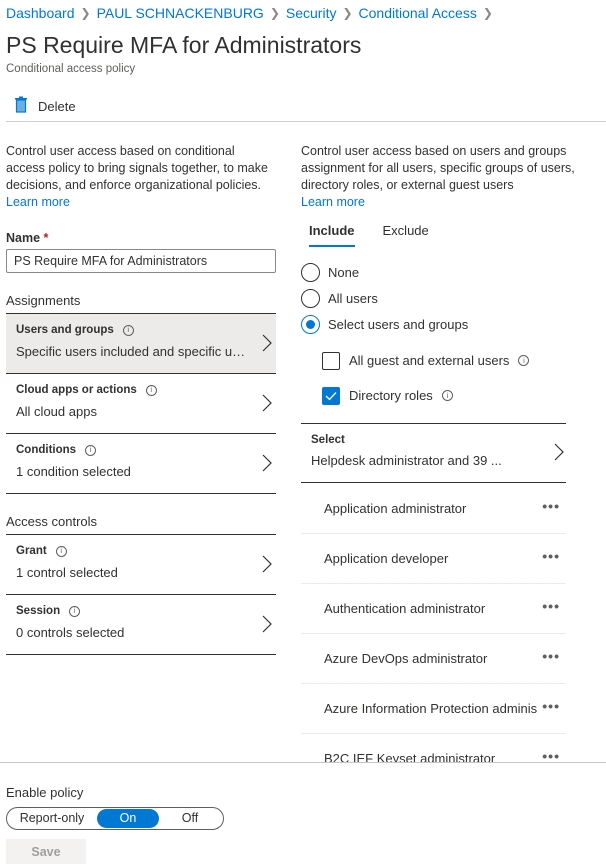  Describe the element at coordinates (331, 395) in the screenshot. I see `checkbox-checked` at that location.